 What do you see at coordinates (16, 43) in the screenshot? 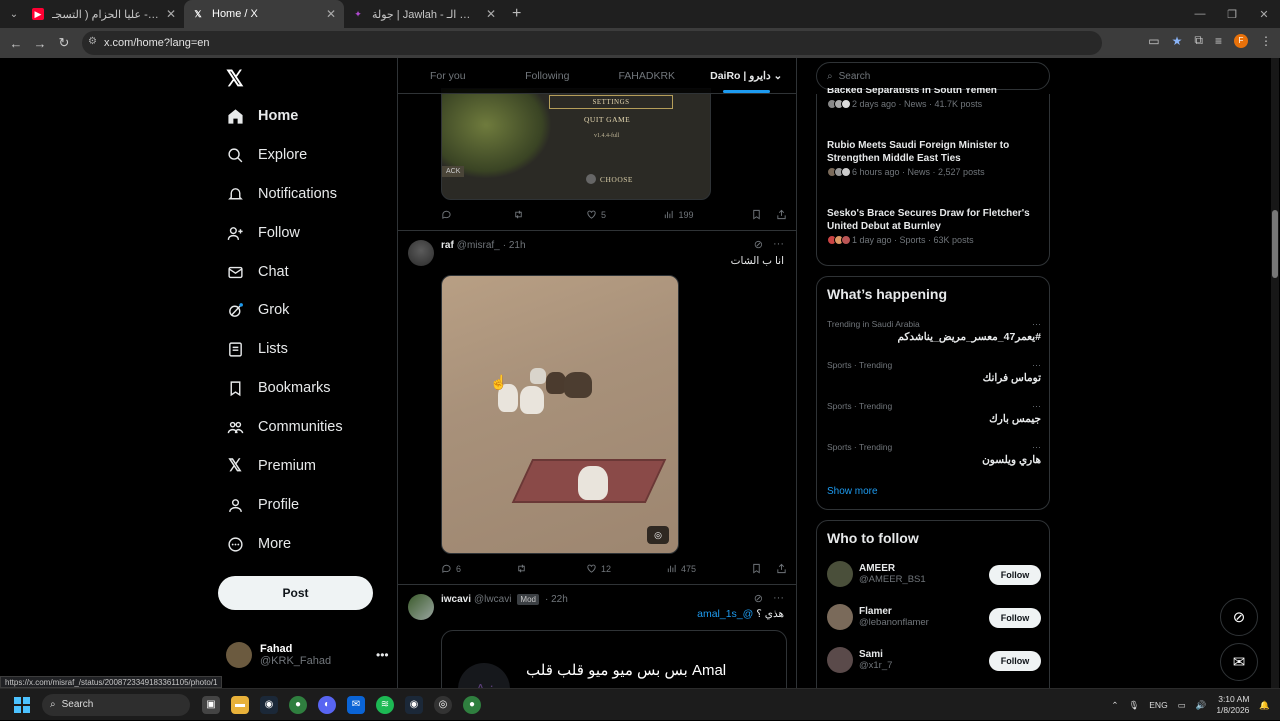
I see `back-icon: ←` at bounding box center [16, 43].